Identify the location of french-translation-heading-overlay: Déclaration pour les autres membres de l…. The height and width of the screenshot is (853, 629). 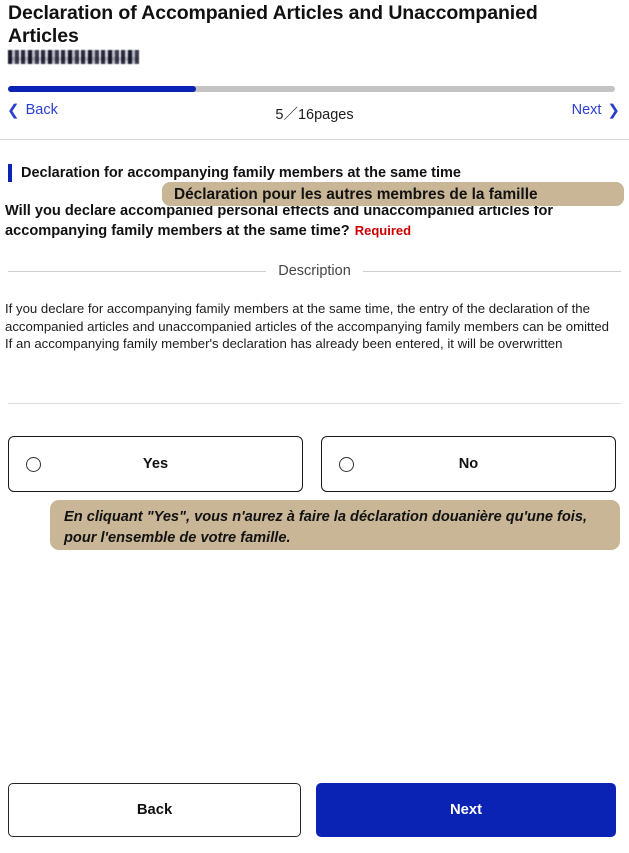
(393, 194).